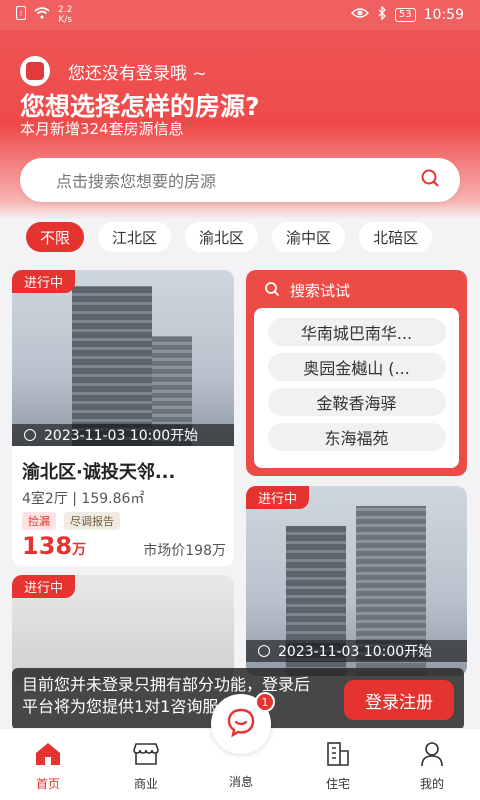  What do you see at coordinates (48, 754) in the screenshot?
I see `home-icon` at bounding box center [48, 754].